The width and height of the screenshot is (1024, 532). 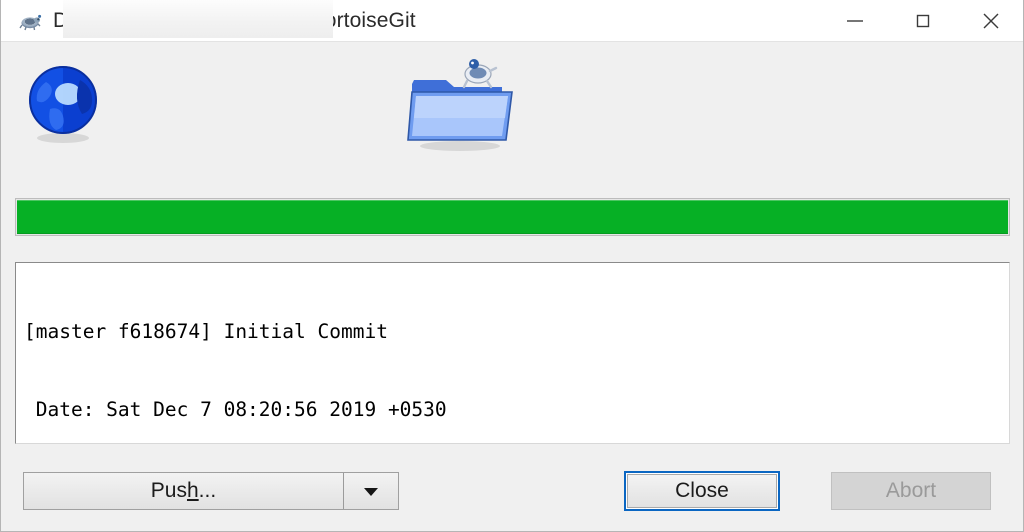 I want to click on minimize-icon, so click(x=855, y=20).